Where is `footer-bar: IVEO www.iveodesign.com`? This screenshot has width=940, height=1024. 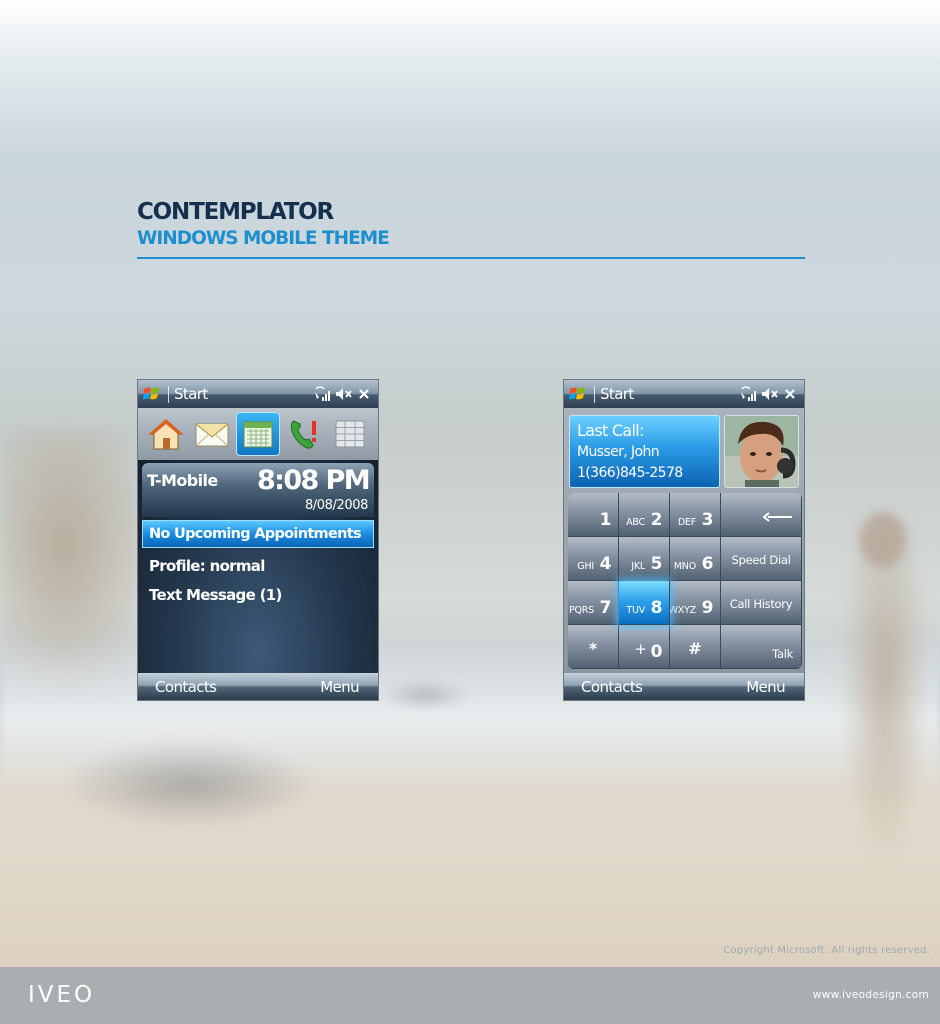
footer-bar: IVEO www.iveodesign.com is located at coordinates (470, 995).